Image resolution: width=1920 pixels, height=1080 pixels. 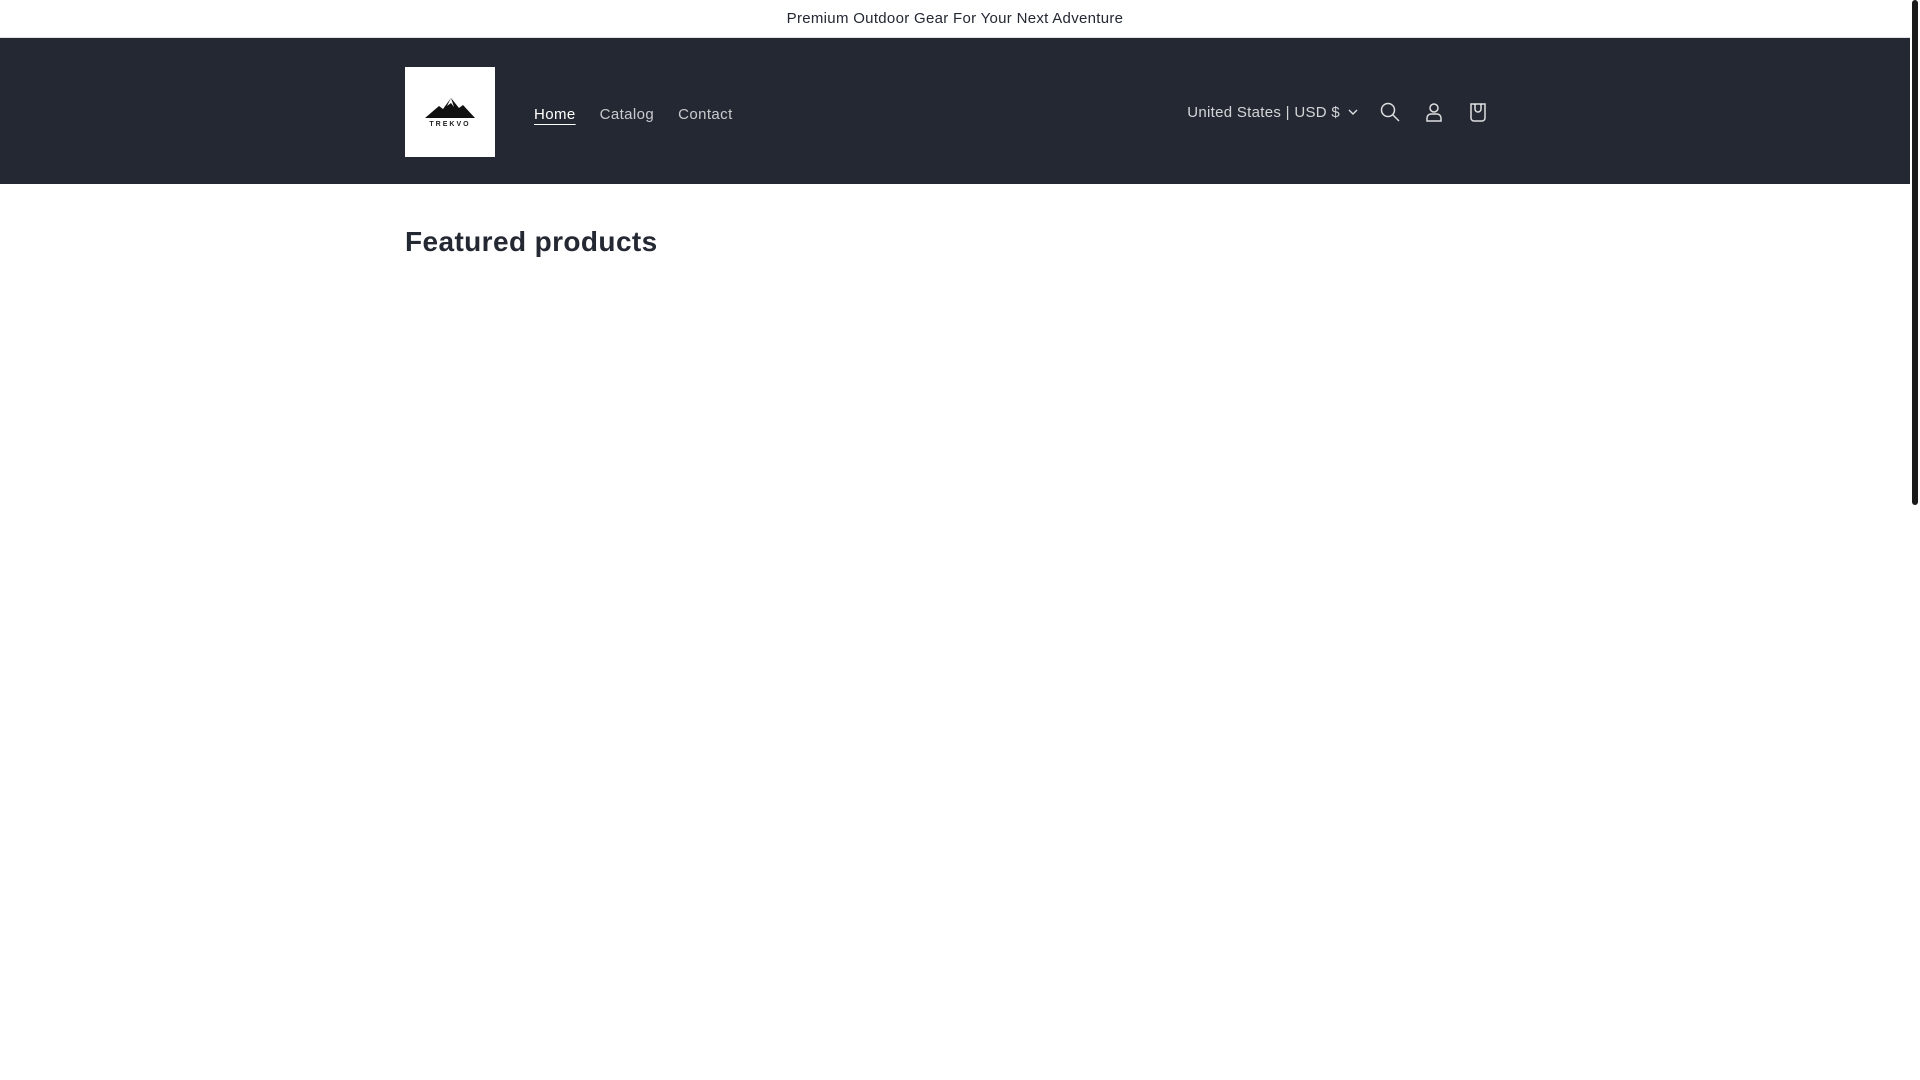 I want to click on search-icon, so click(x=1390, y=112).